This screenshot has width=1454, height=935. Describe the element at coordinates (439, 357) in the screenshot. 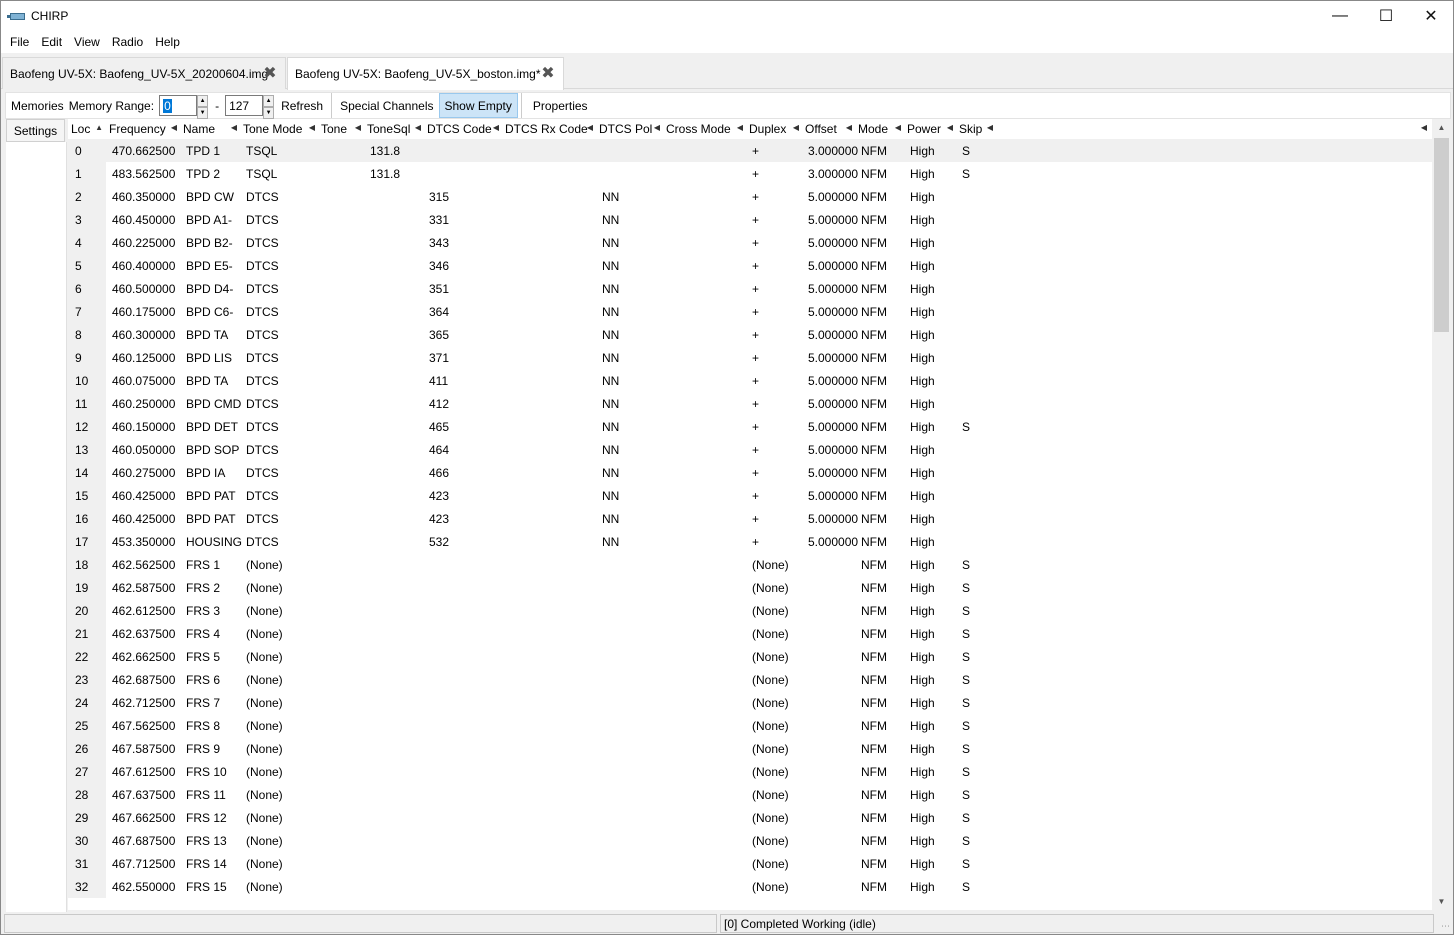

I see `cell-dtcs-code: 371` at that location.